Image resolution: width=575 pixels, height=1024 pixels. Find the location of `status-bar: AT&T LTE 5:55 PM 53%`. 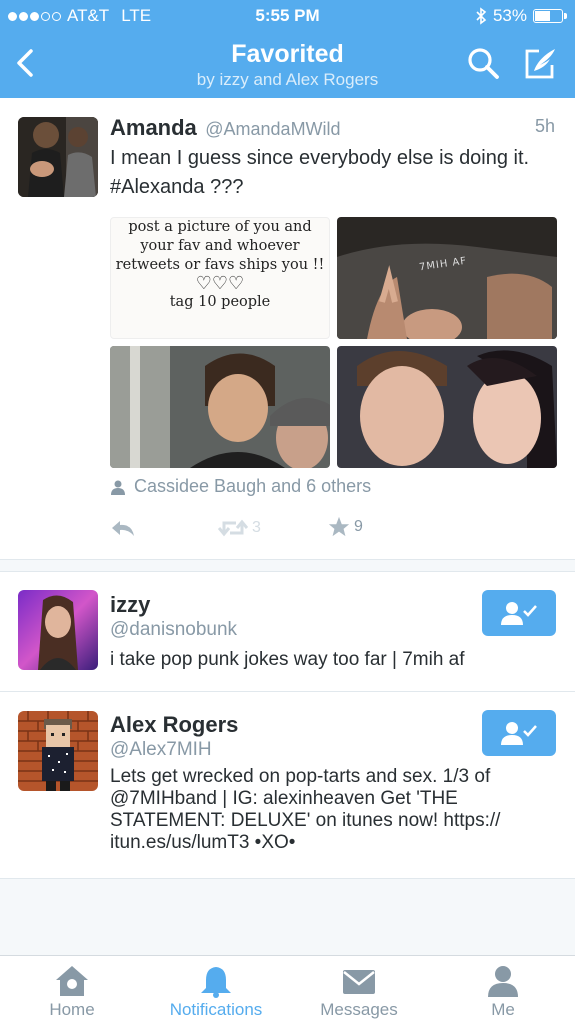

status-bar: AT&T LTE 5:55 PM 53% is located at coordinates (287, 17).